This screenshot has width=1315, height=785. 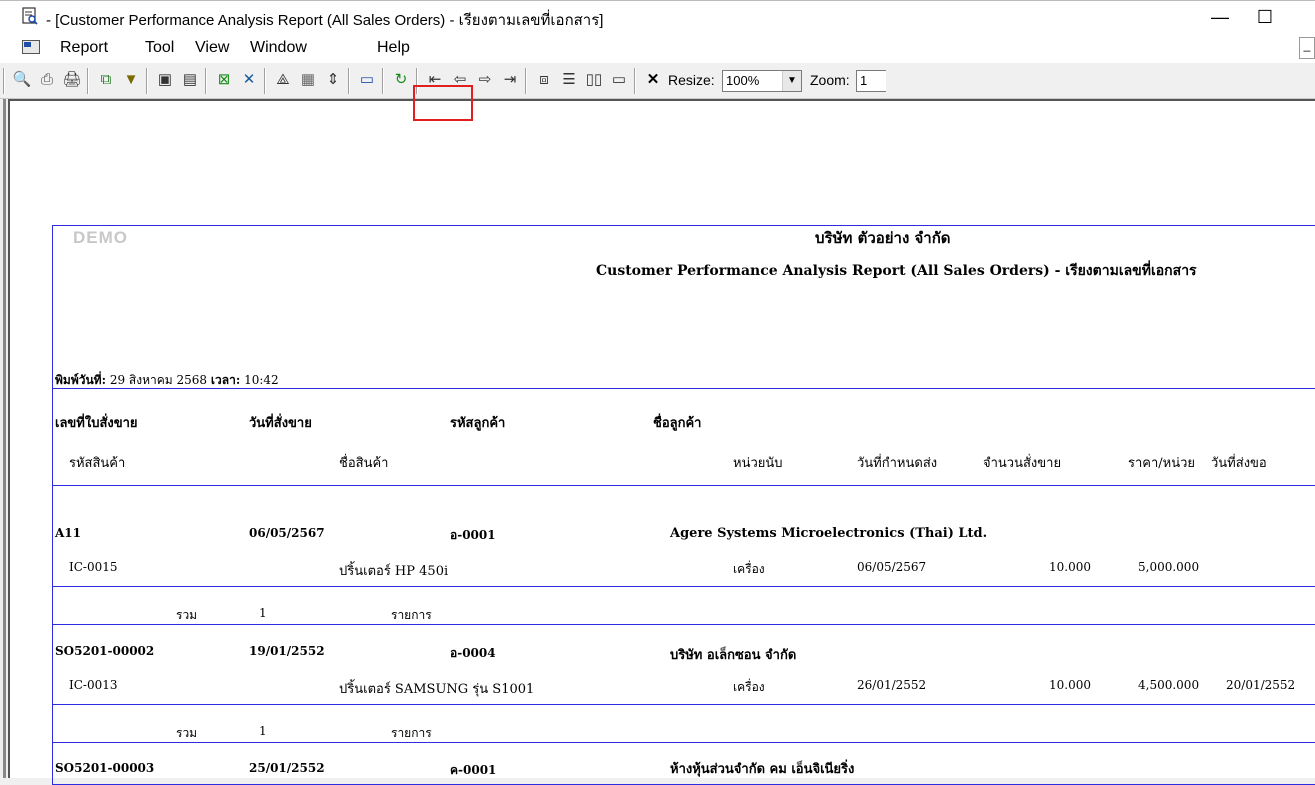 What do you see at coordinates (762, 81) in the screenshot?
I see `resize-select: 100% ▼` at bounding box center [762, 81].